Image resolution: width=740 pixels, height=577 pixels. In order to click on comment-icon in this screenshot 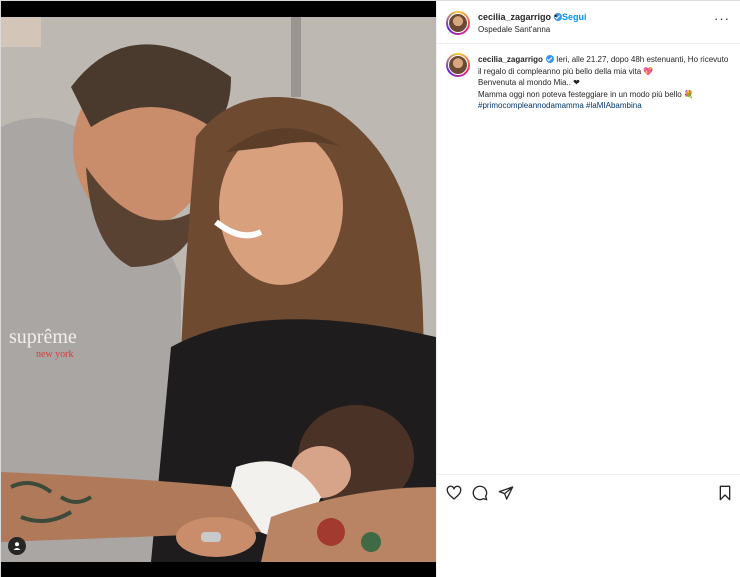, I will do `click(480, 493)`.